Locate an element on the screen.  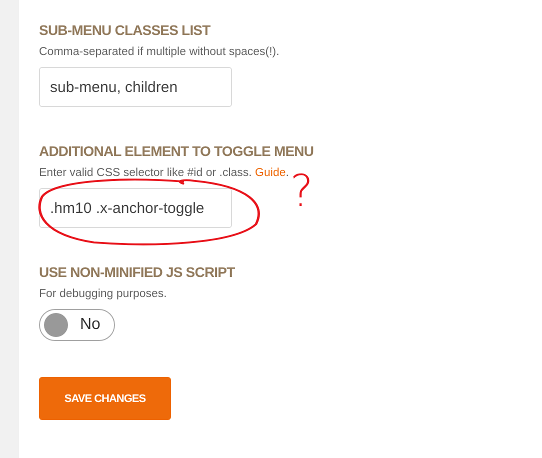
description: Enter valid CSS selector like #id or .class. Guide. is located at coordinates (164, 173).